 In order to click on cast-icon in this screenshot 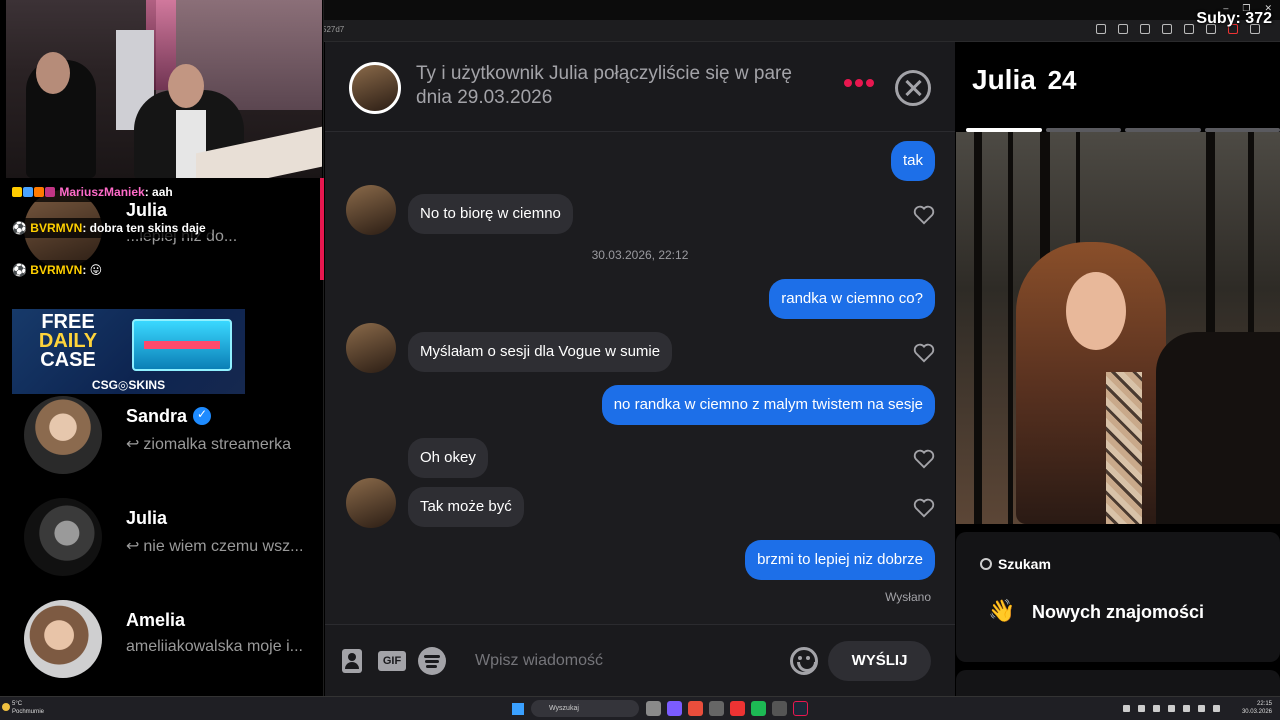, I will do `click(1145, 29)`.